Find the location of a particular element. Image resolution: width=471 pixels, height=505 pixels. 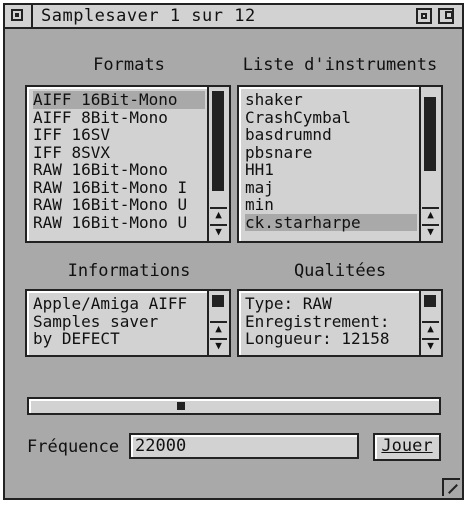

qualites-scroll-thumb is located at coordinates (430, 301).